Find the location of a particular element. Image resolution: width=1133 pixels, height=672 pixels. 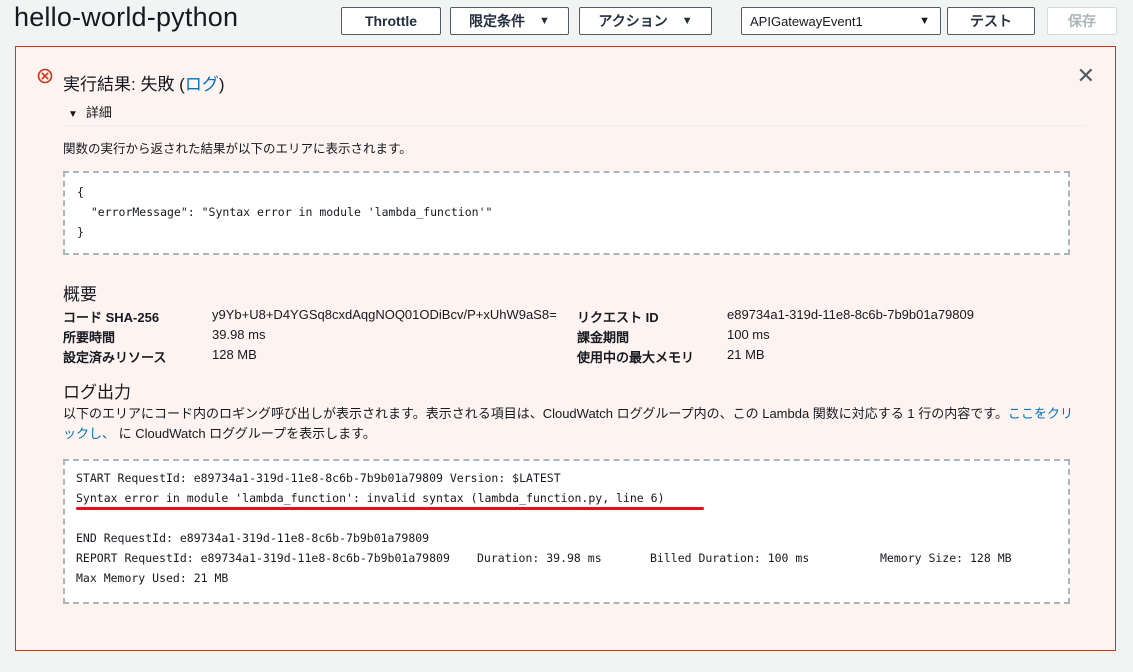

log-line: Max Memory Used: 21 MB is located at coordinates (152, 578).